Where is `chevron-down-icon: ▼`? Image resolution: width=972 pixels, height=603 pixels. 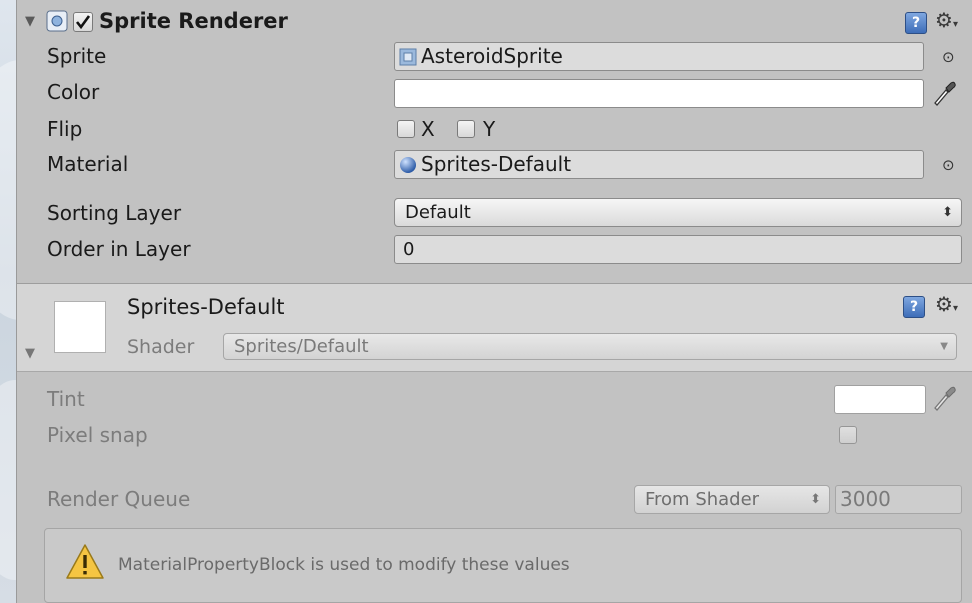 chevron-down-icon: ▼ is located at coordinates (944, 346).